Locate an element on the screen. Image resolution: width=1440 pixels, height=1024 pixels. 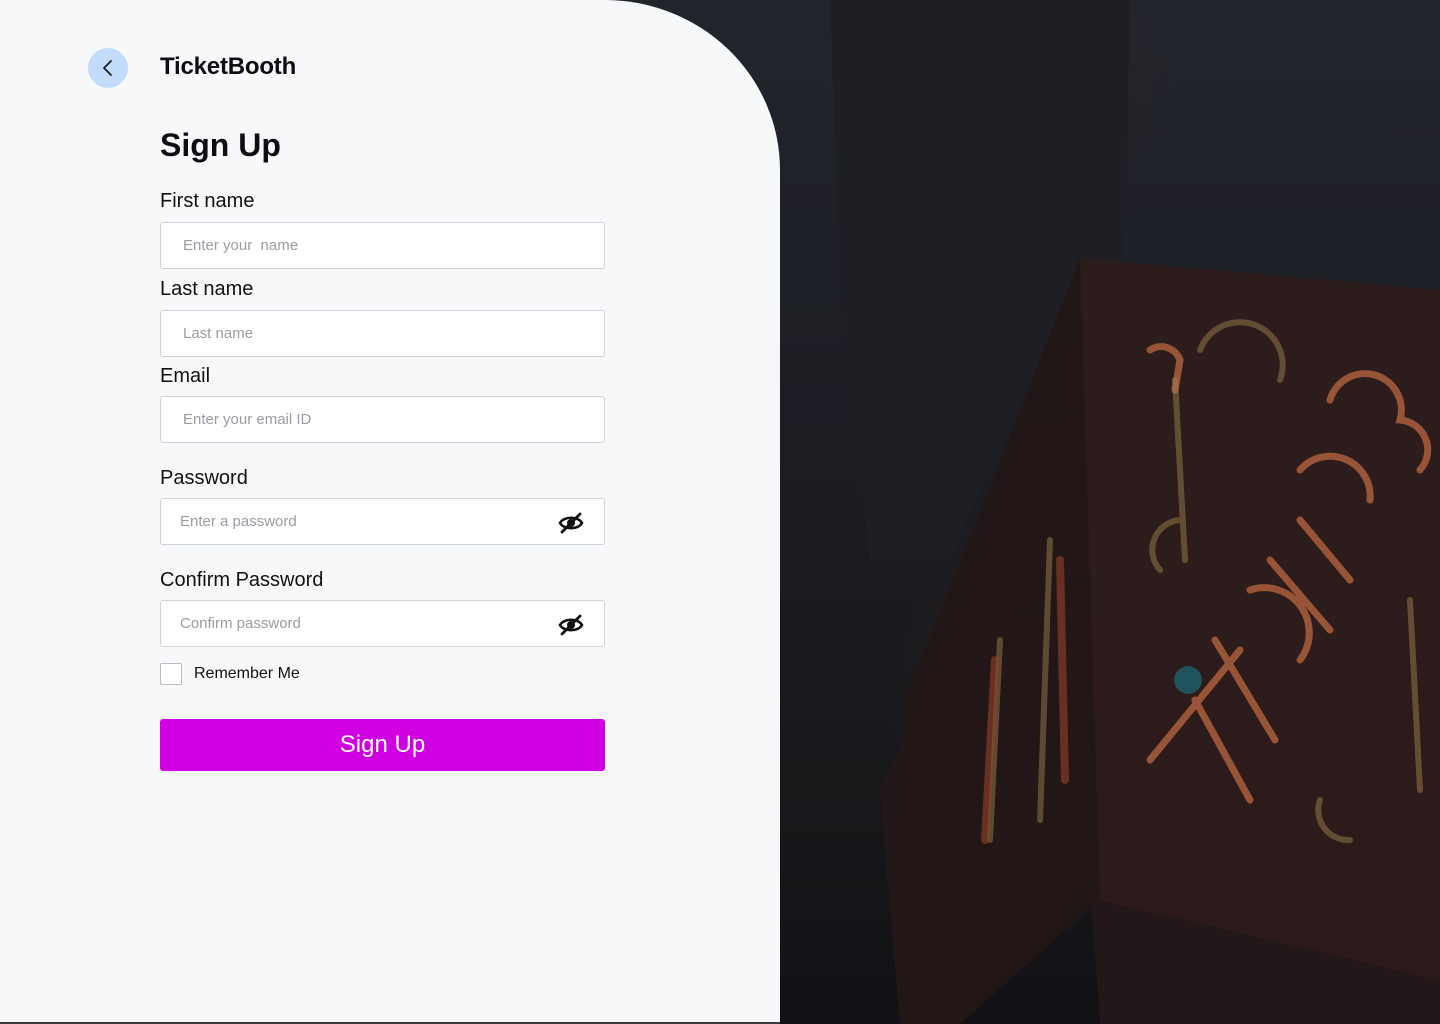
sign-up-button: Sign Up is located at coordinates (382, 745).